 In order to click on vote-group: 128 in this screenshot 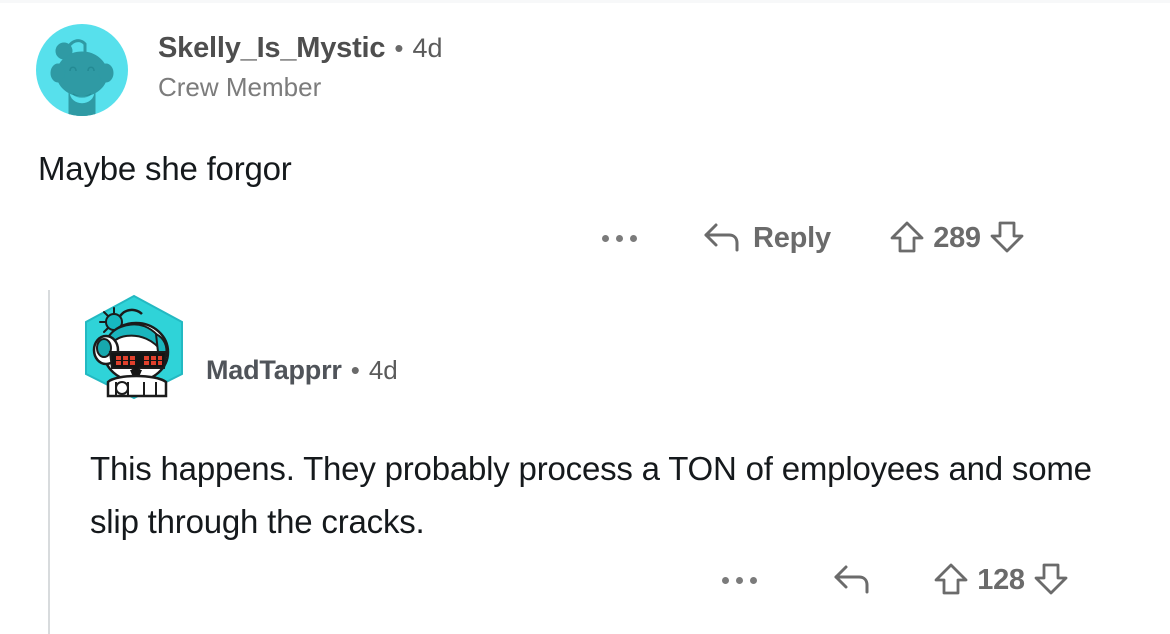, I will do `click(1001, 580)`.